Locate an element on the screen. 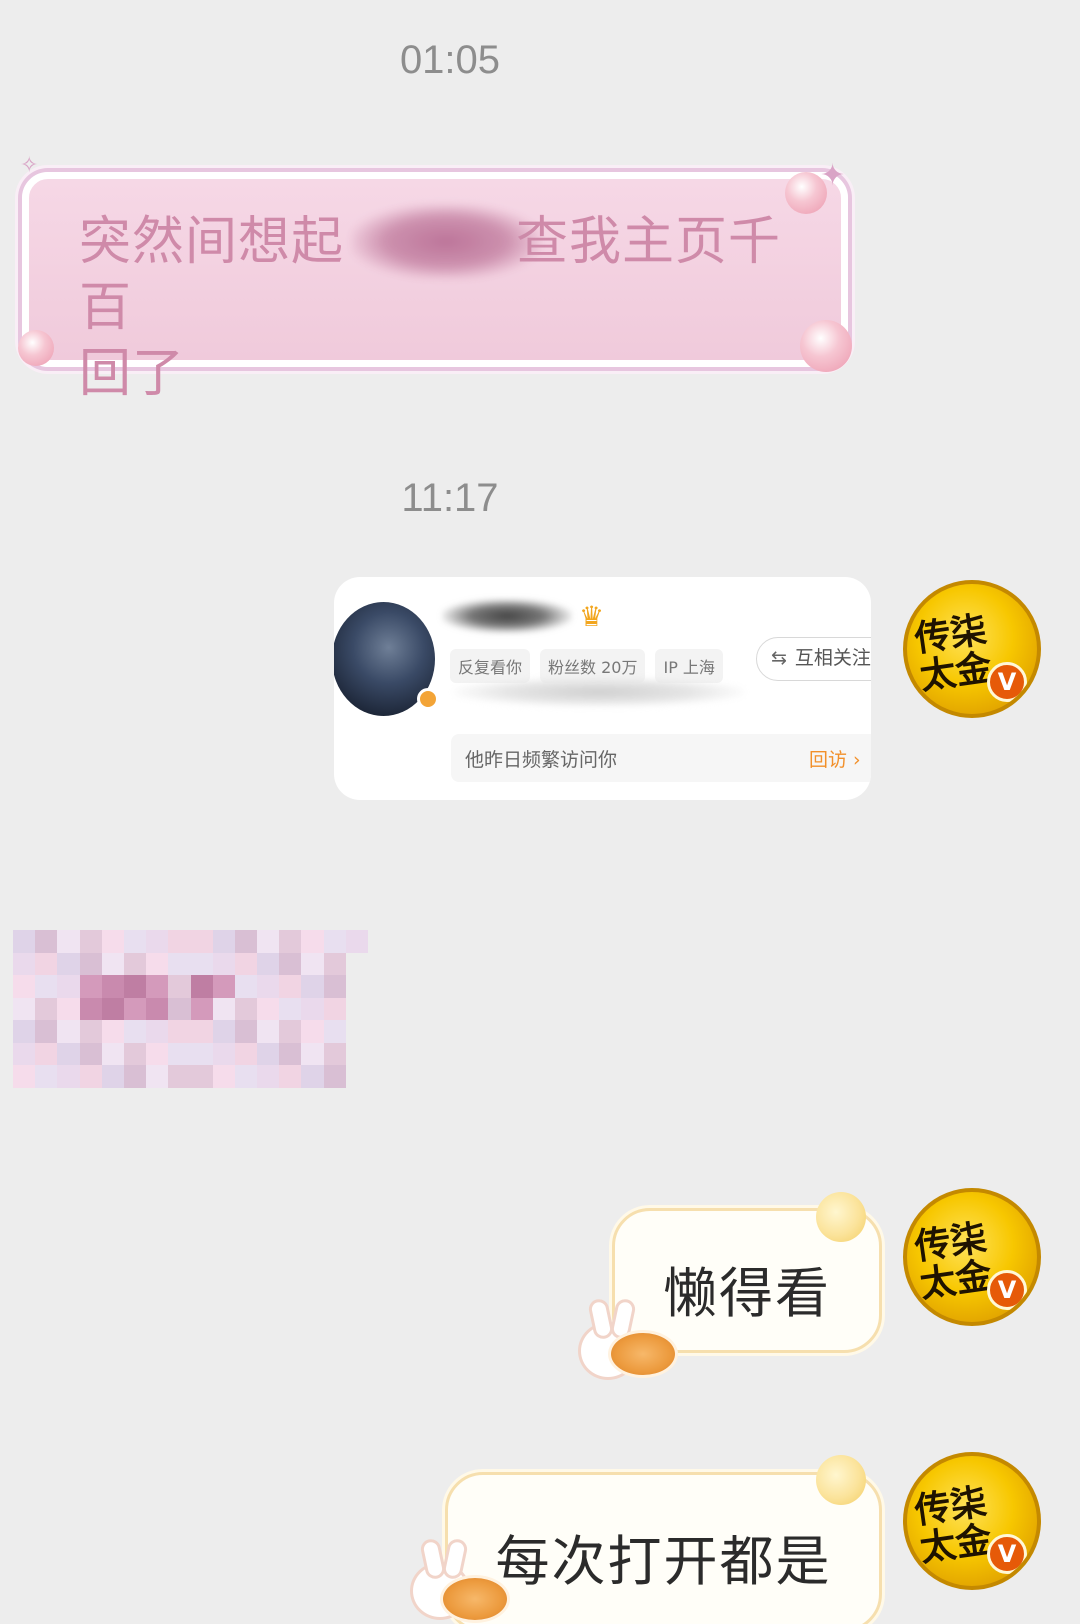 This screenshot has height=1624, width=1080. message-text-part: 突然间想起 is located at coordinates (212, 242).